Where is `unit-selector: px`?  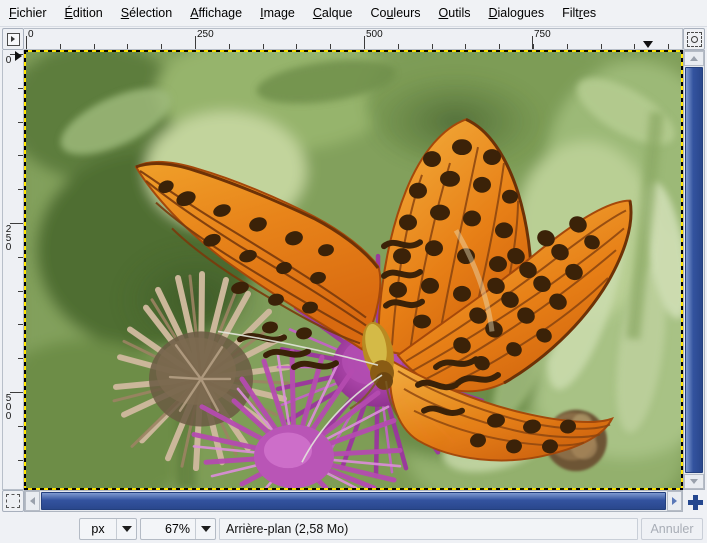 unit-selector: px is located at coordinates (108, 528).